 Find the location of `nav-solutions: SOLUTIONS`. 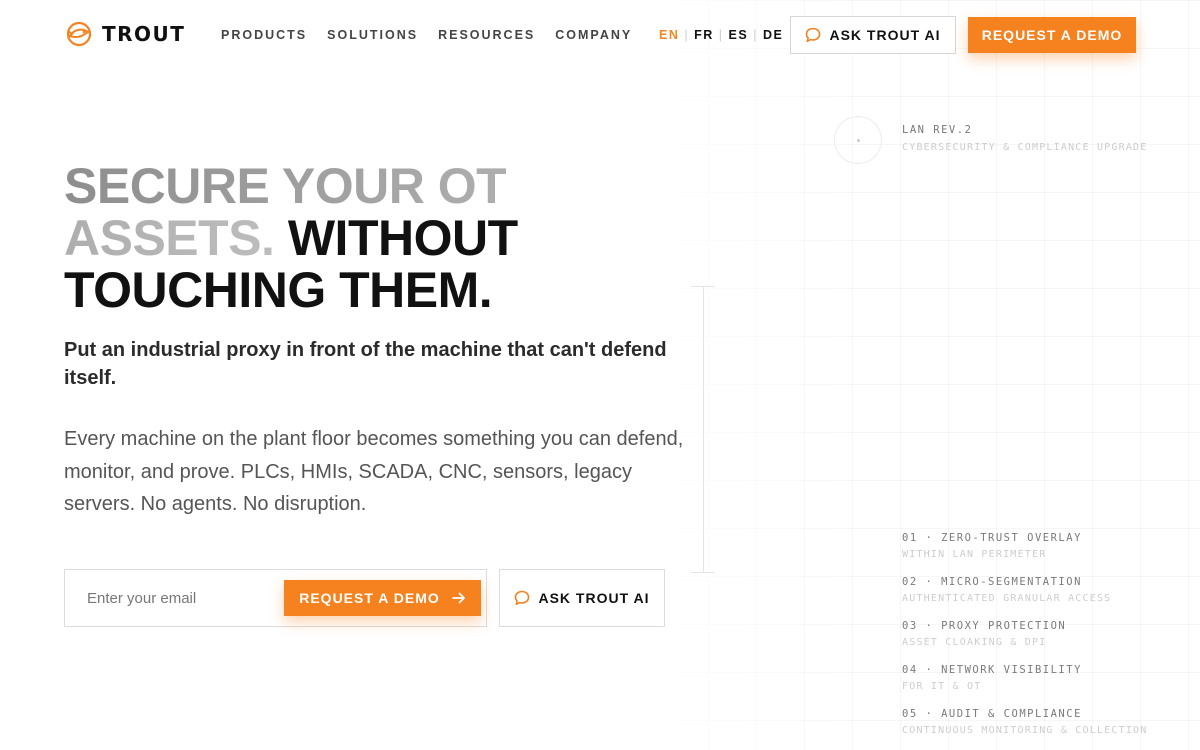

nav-solutions: SOLUTIONS is located at coordinates (372, 35).